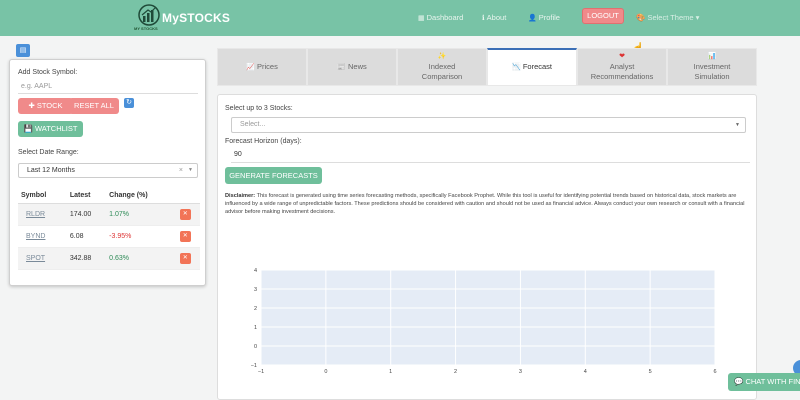  What do you see at coordinates (196, 18) in the screenshot?
I see `brand-name: MySTOCKS` at bounding box center [196, 18].